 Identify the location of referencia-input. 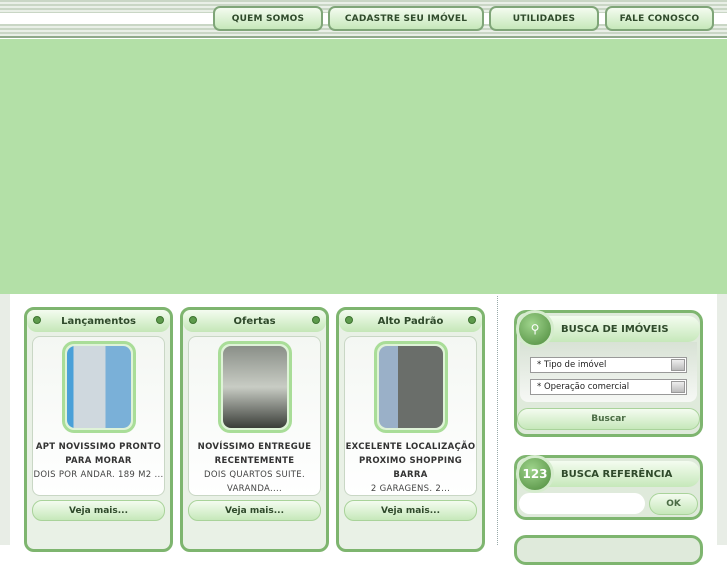
(582, 503).